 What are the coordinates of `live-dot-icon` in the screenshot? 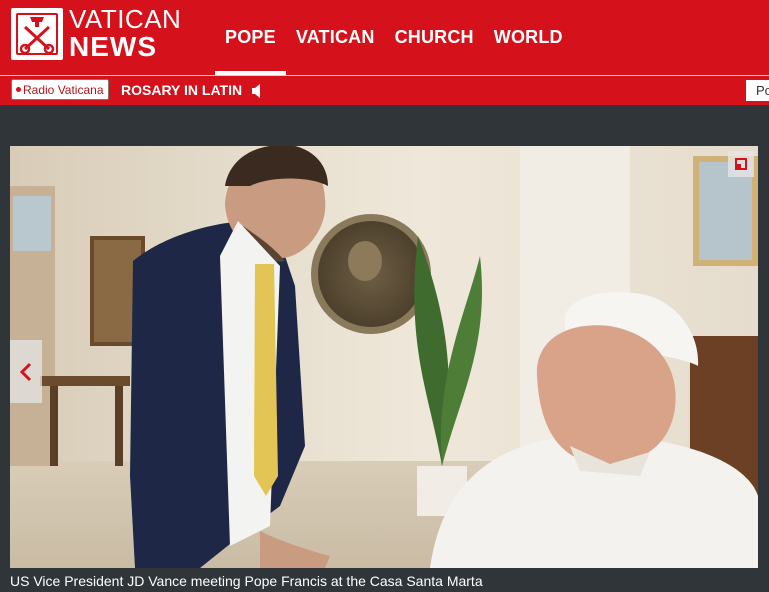 It's located at (18, 89).